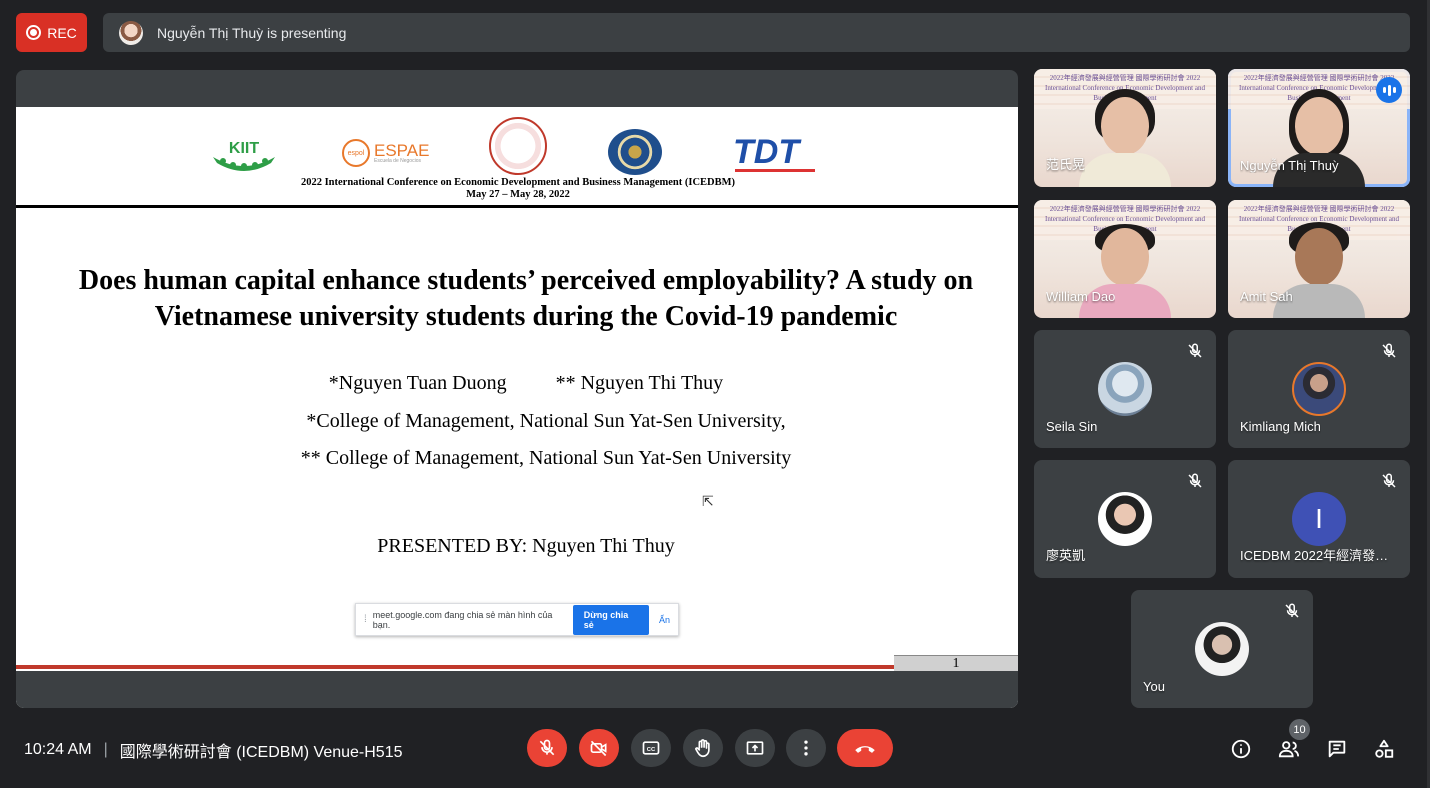 The image size is (1430, 788). Describe the element at coordinates (1154, 686) in the screenshot. I see `participant-name: You` at that location.